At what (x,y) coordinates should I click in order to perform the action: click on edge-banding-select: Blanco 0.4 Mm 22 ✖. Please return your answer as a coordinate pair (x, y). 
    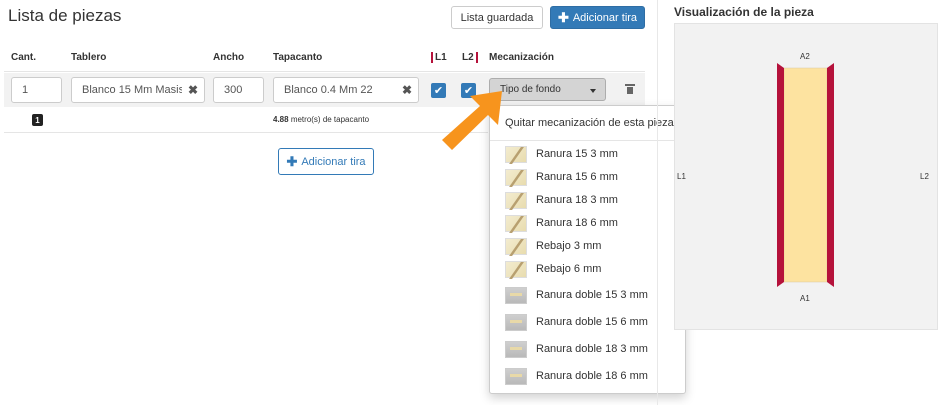
    Looking at the image, I should click on (346, 90).